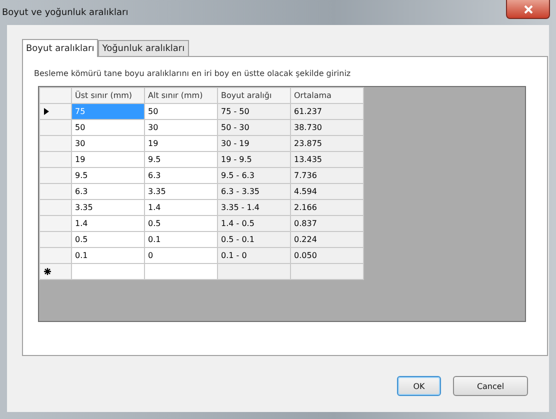 The height and width of the screenshot is (419, 556). What do you see at coordinates (254, 224) in the screenshot?
I see `table-cell: 1.4 - 0.5` at bounding box center [254, 224].